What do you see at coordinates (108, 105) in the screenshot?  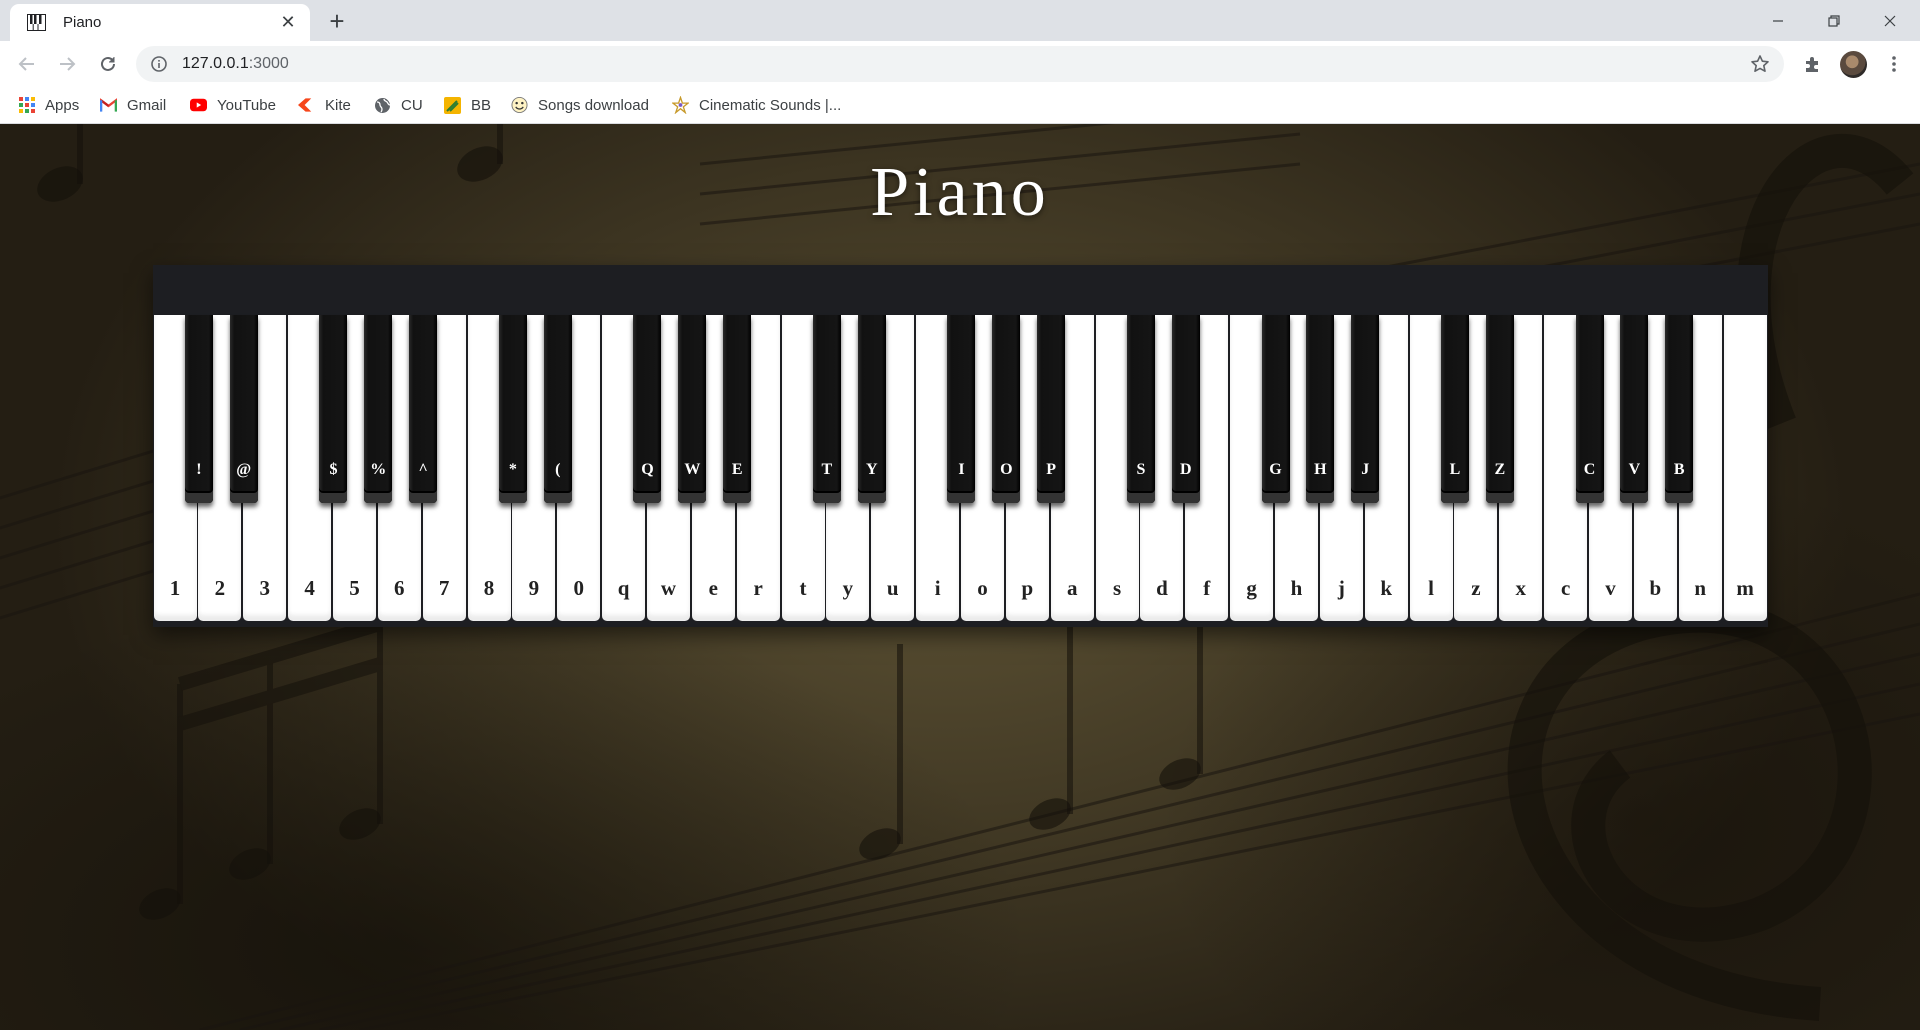 I see `gmail-icon` at bounding box center [108, 105].